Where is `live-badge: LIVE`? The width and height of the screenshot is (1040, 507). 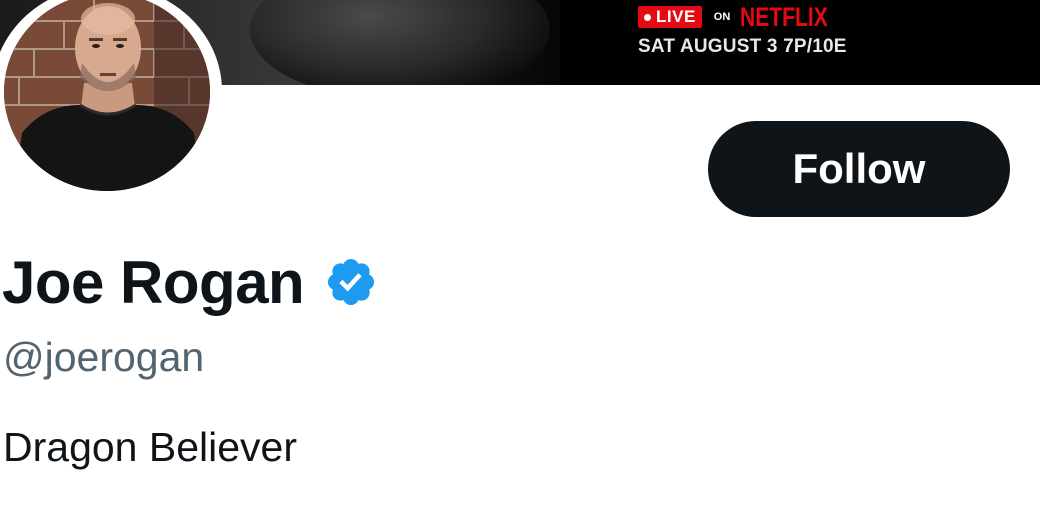
live-badge: LIVE is located at coordinates (670, 17).